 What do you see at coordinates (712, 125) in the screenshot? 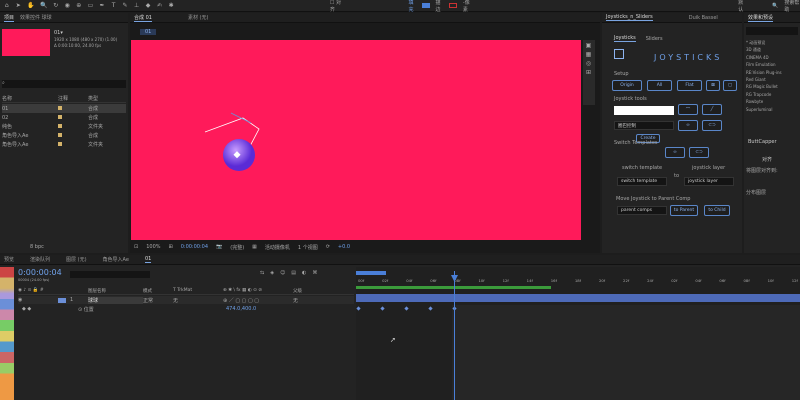
I see `tool-unlink-button: ⊂⊃` at bounding box center [712, 125].